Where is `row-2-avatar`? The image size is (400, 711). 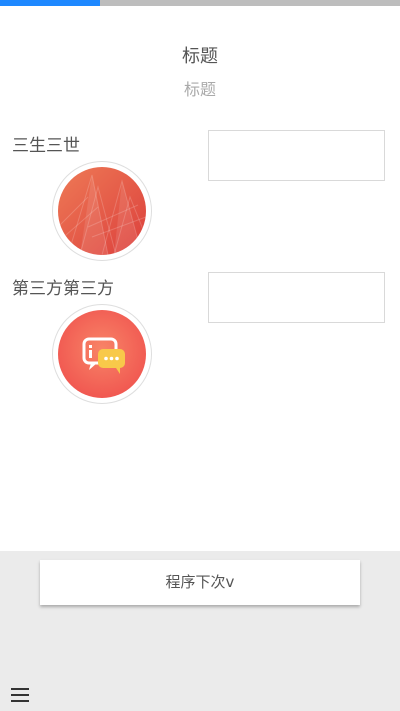 row-2-avatar is located at coordinates (102, 354).